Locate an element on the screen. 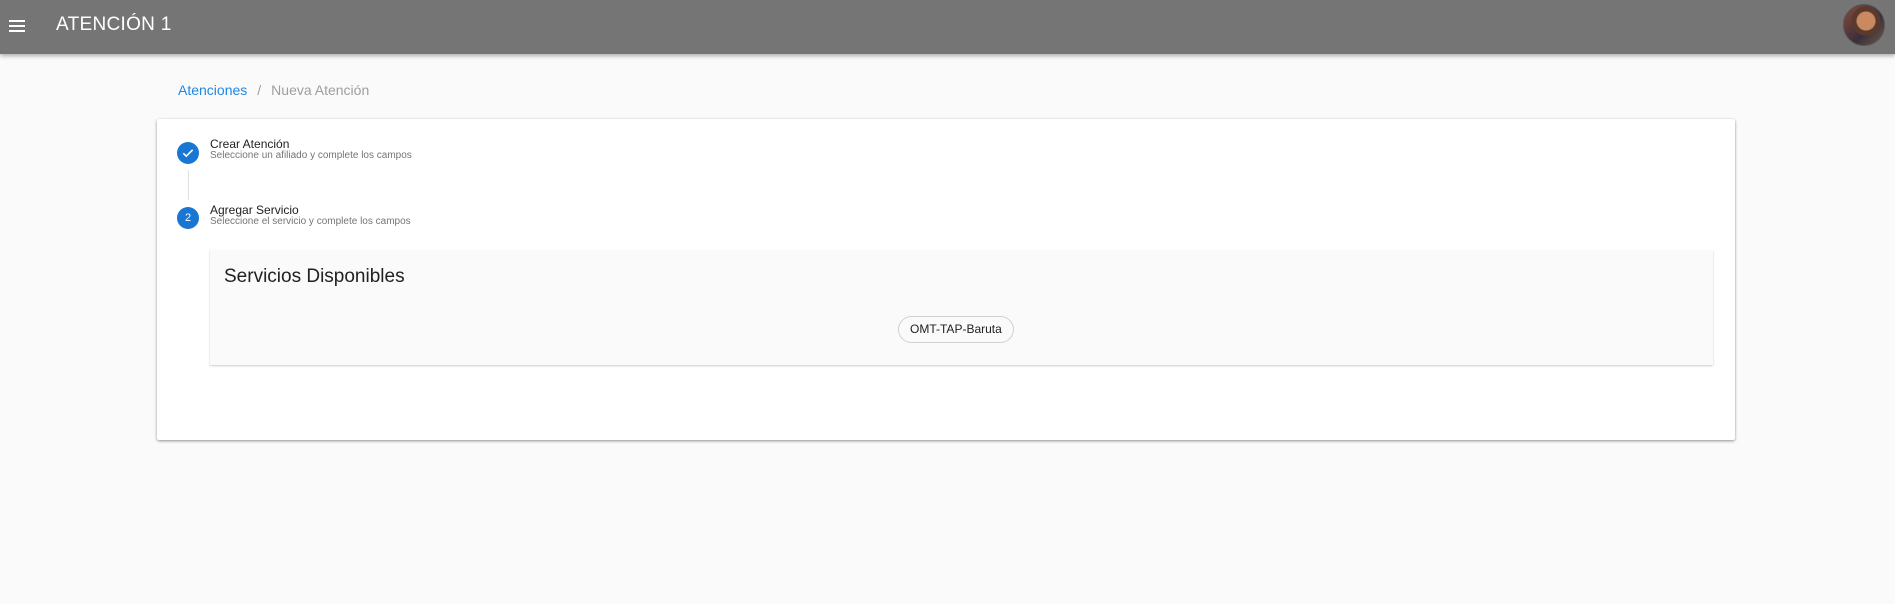 The width and height of the screenshot is (1895, 604). step-2-title: Agregar Servicio is located at coordinates (254, 210).